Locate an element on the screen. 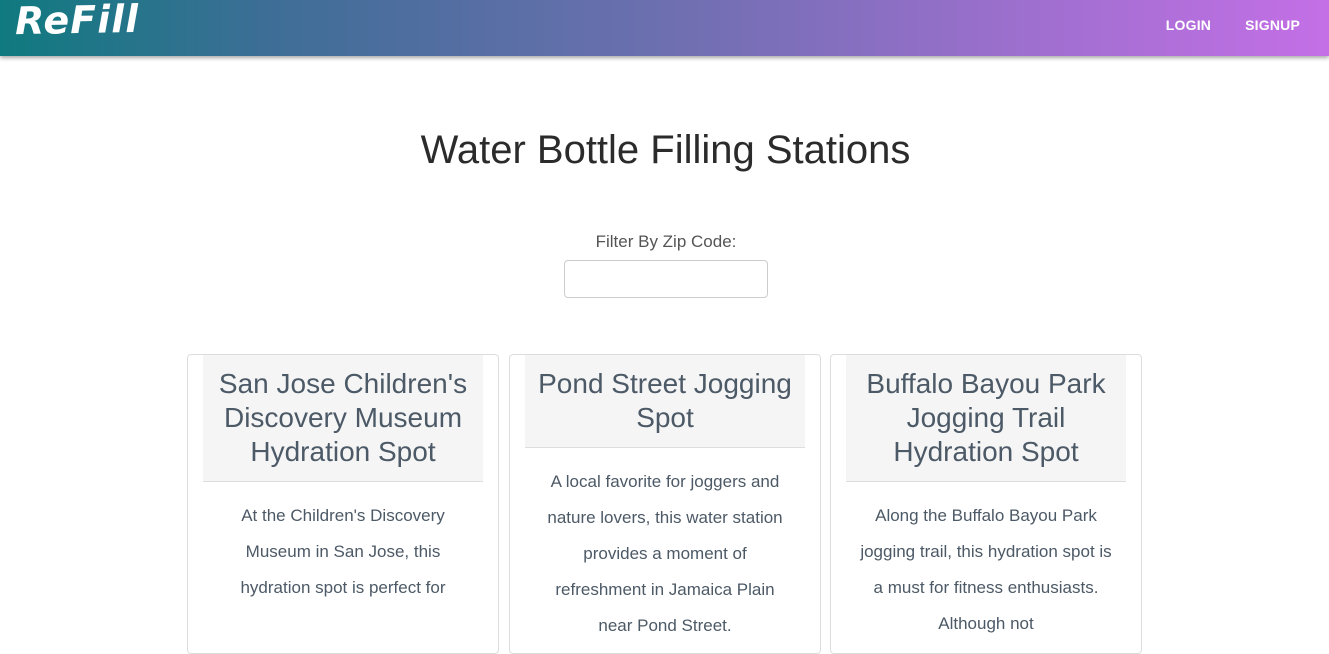 This screenshot has height=654, width=1329. login-link: LOGIN is located at coordinates (1188, 25).